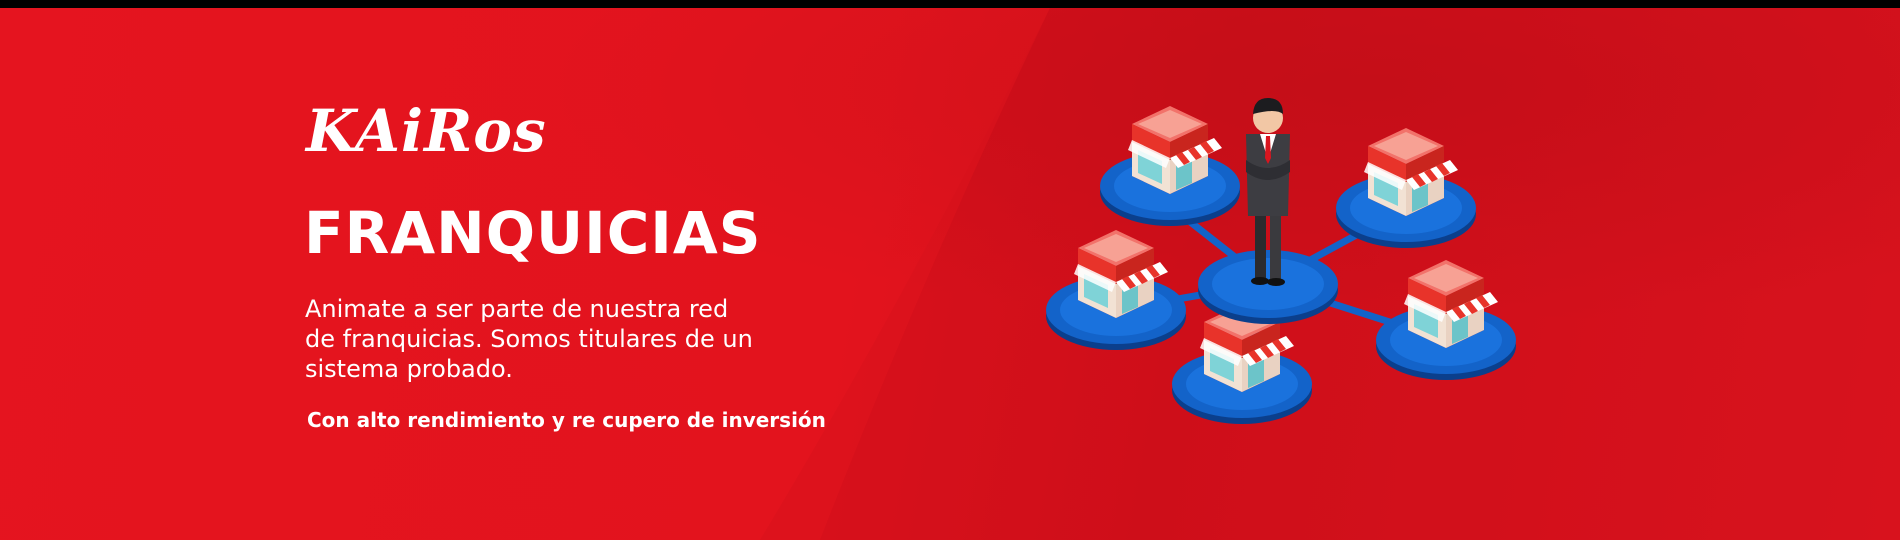  What do you see at coordinates (529, 339) in the screenshot?
I see `description-line: de franquicias. Somos titulares de un` at bounding box center [529, 339].